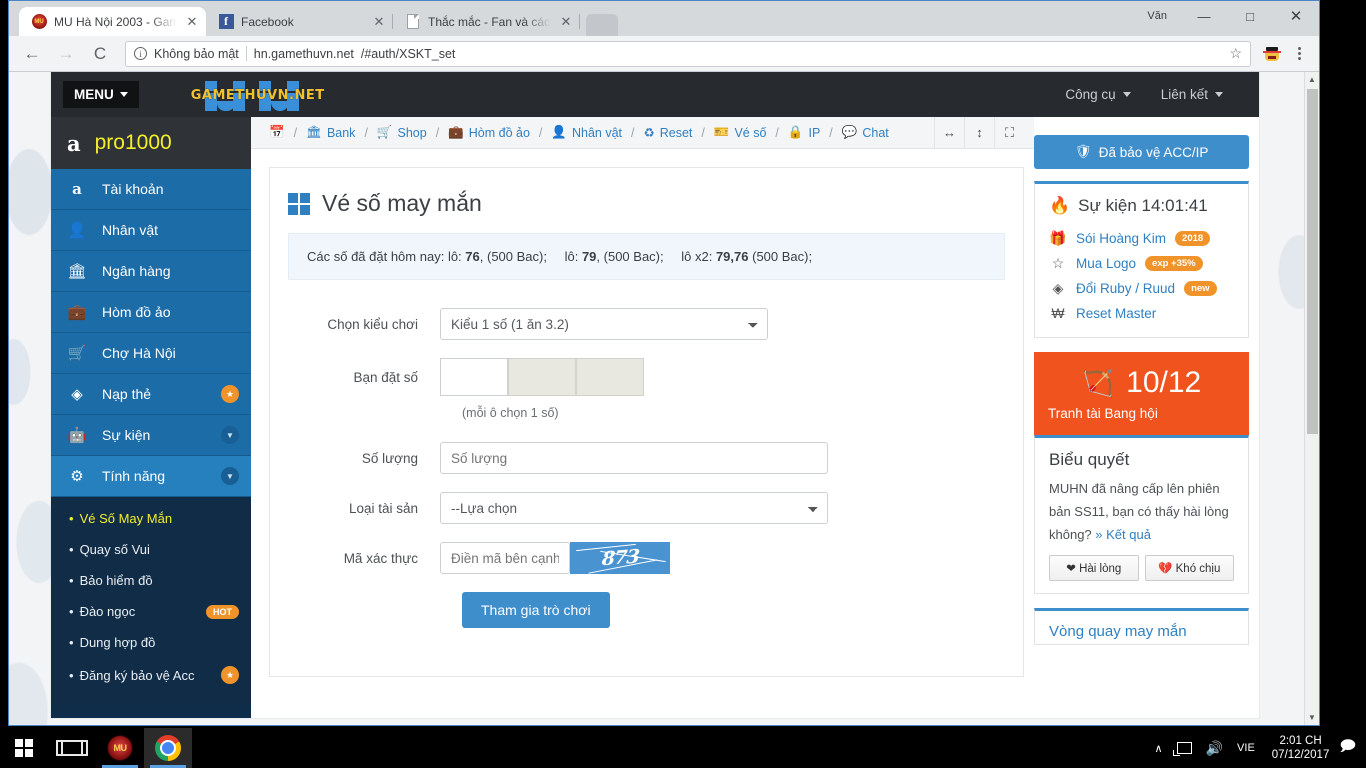 The image size is (1366, 768). What do you see at coordinates (586, 132) in the screenshot?
I see `breadcrumb-item-nhan-vat: 👤 Nhân vật` at bounding box center [586, 132].